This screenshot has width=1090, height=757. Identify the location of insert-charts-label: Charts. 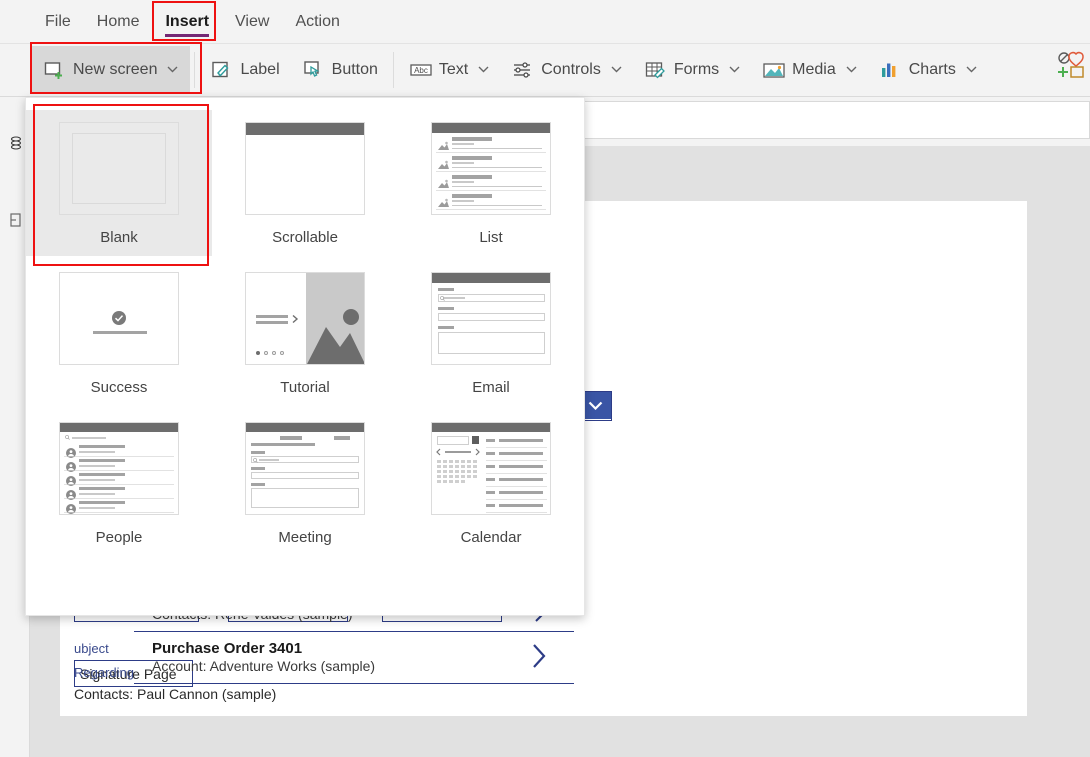
(932, 69).